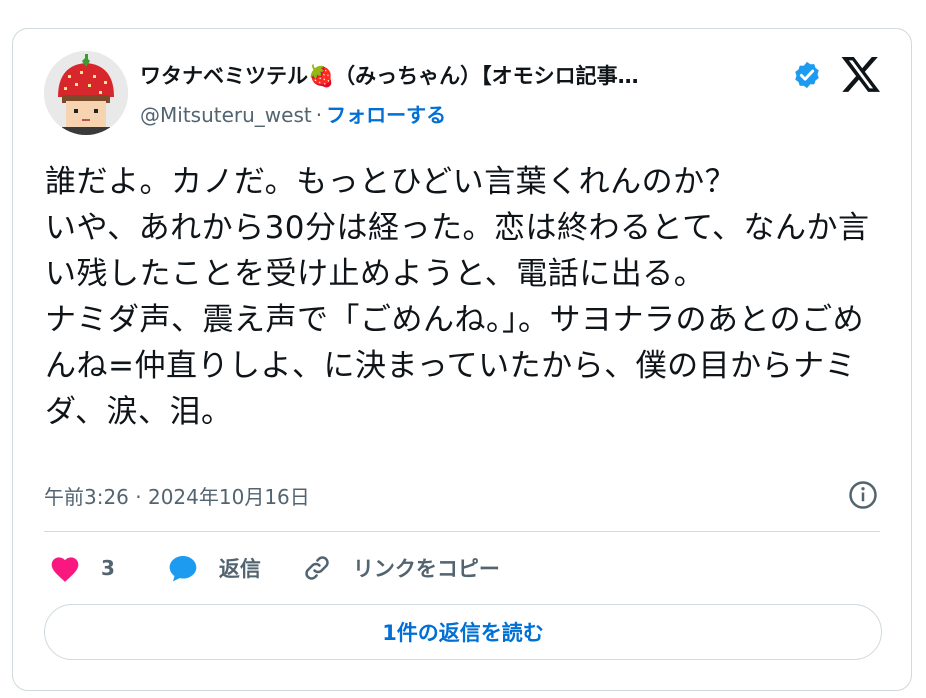 The width and height of the screenshot is (926, 698). I want to click on read-replies-button: 1件の返信を読む, so click(463, 632).